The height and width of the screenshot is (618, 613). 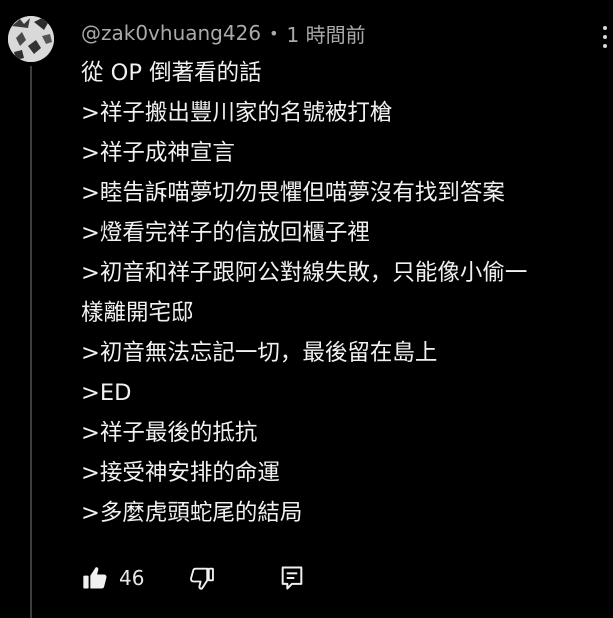 I want to click on comment-actions: 46, so click(x=193, y=578).